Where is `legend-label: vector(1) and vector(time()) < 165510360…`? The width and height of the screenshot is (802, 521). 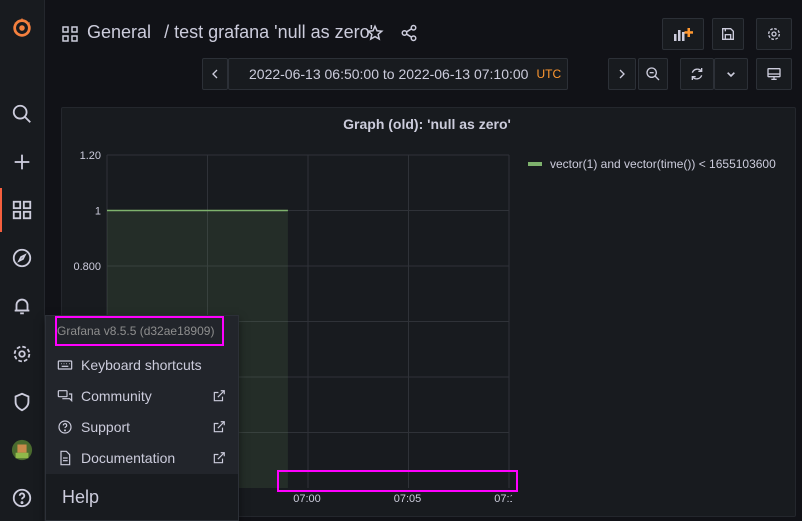
legend-label: vector(1) and vector(time()) < 165510360… is located at coordinates (663, 164).